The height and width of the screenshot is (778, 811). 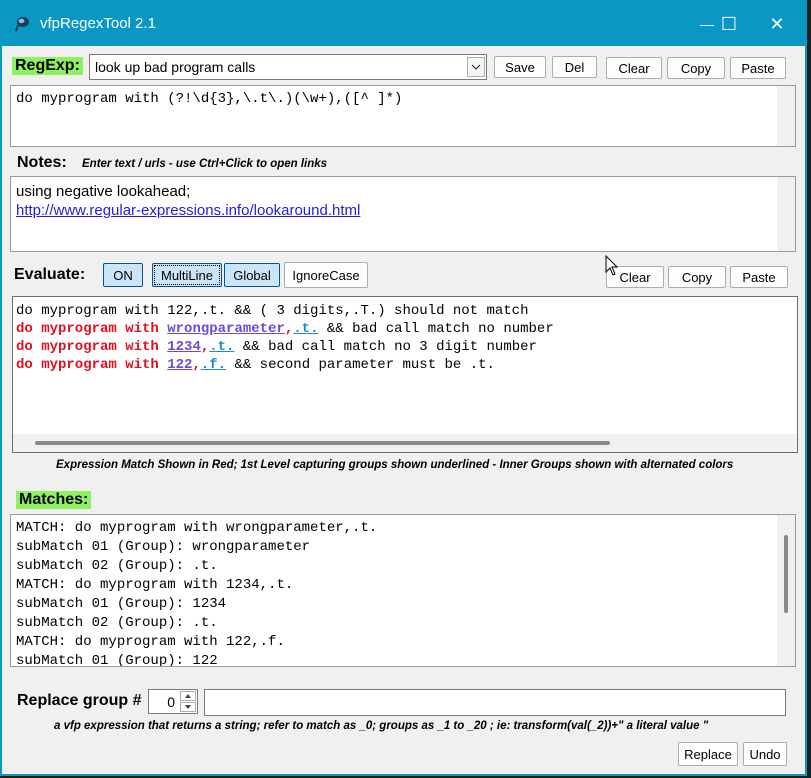 I want to click on undo-button: Undo, so click(x=765, y=754).